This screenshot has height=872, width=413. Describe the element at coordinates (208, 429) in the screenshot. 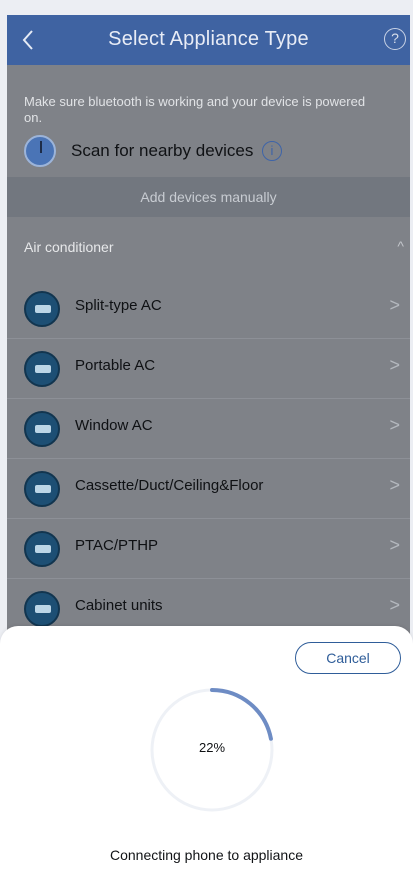

I see `list-item-window-ac: Window AC >` at that location.